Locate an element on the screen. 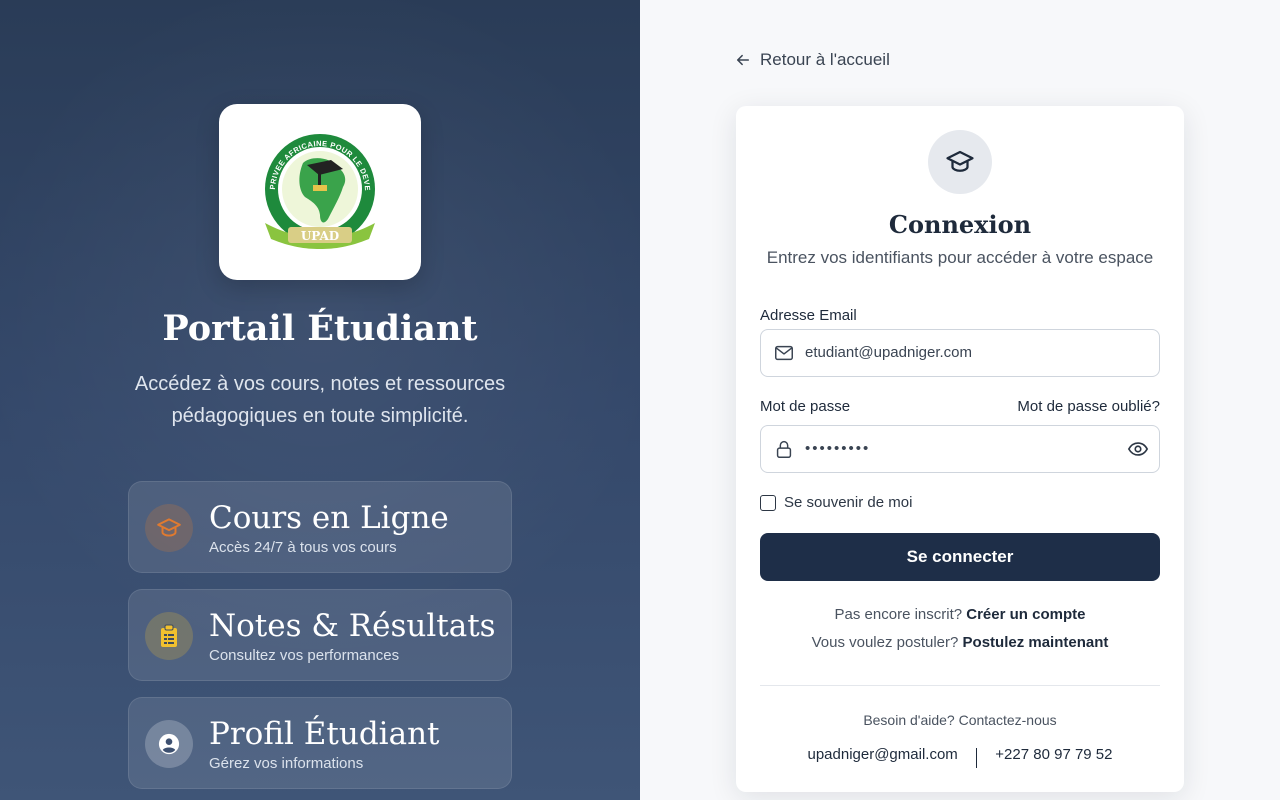 The image size is (1280, 800). remember-me-checkbox is located at coordinates (768, 502).